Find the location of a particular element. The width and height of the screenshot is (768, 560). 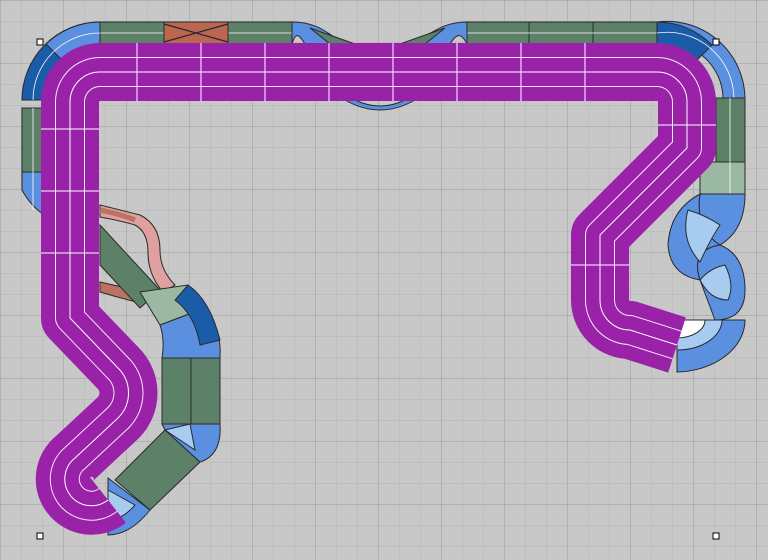

selection-handle-bottom-right is located at coordinates (716, 536).